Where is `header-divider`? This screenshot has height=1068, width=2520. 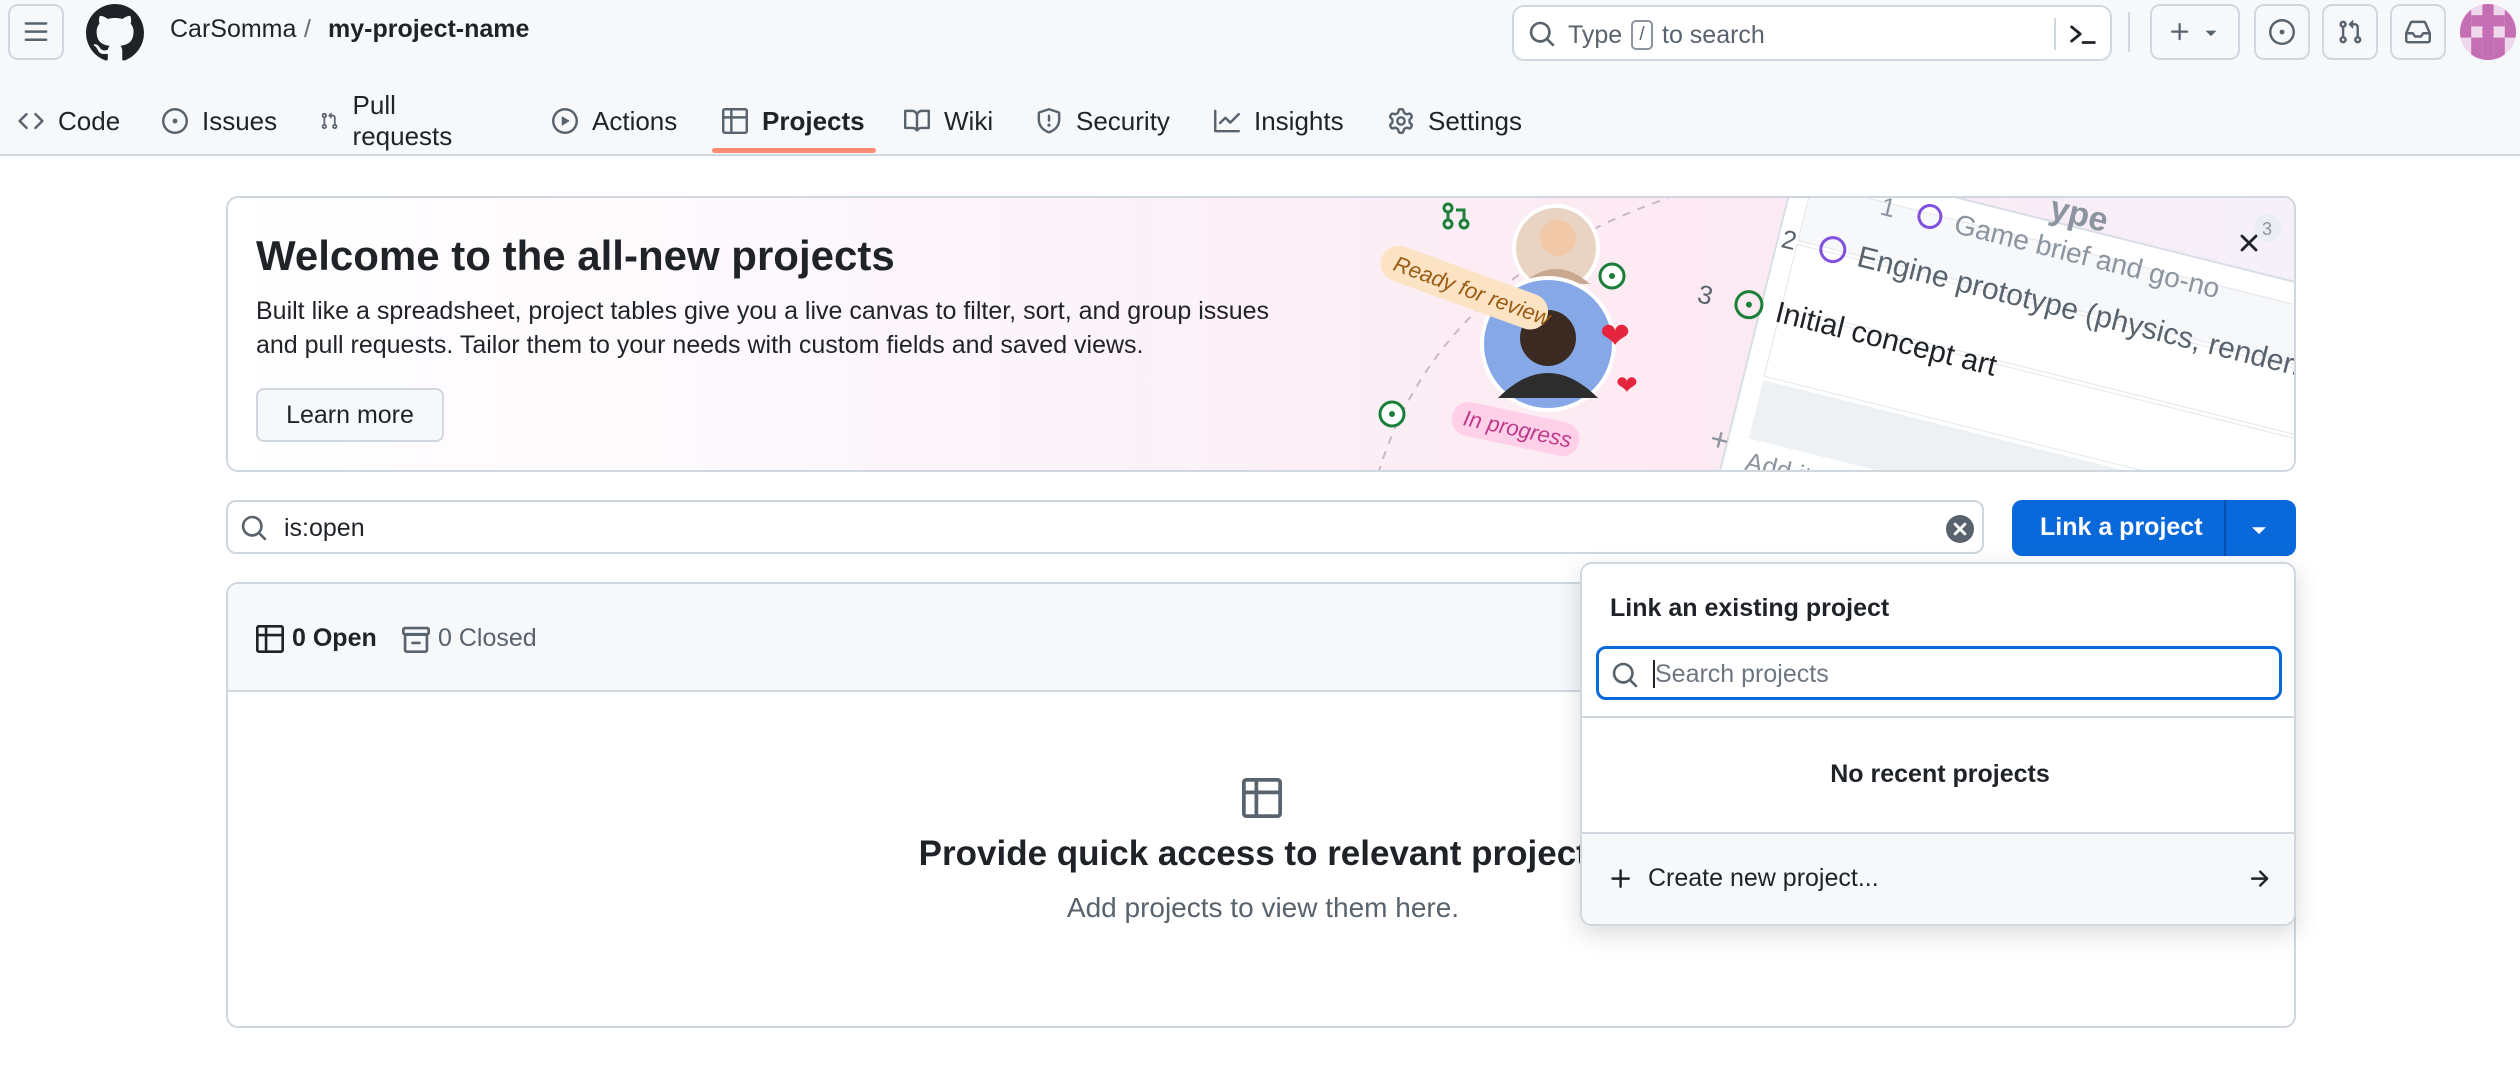 header-divider is located at coordinates (2129, 32).